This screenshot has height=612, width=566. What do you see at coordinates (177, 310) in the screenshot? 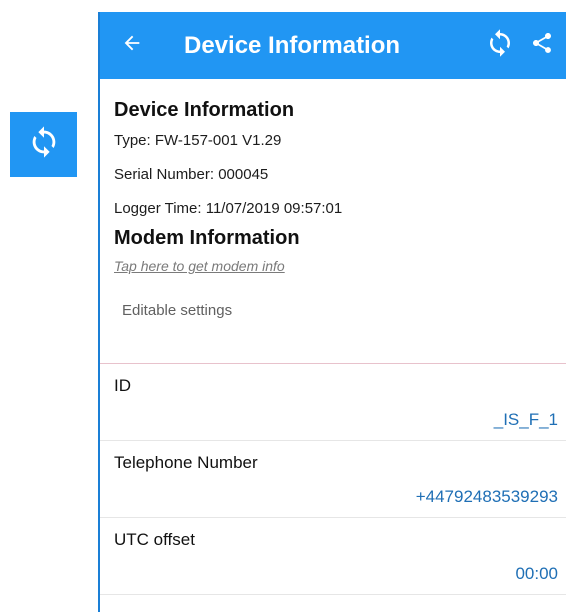
I see `editable-settings-label: Editable settings` at bounding box center [177, 310].